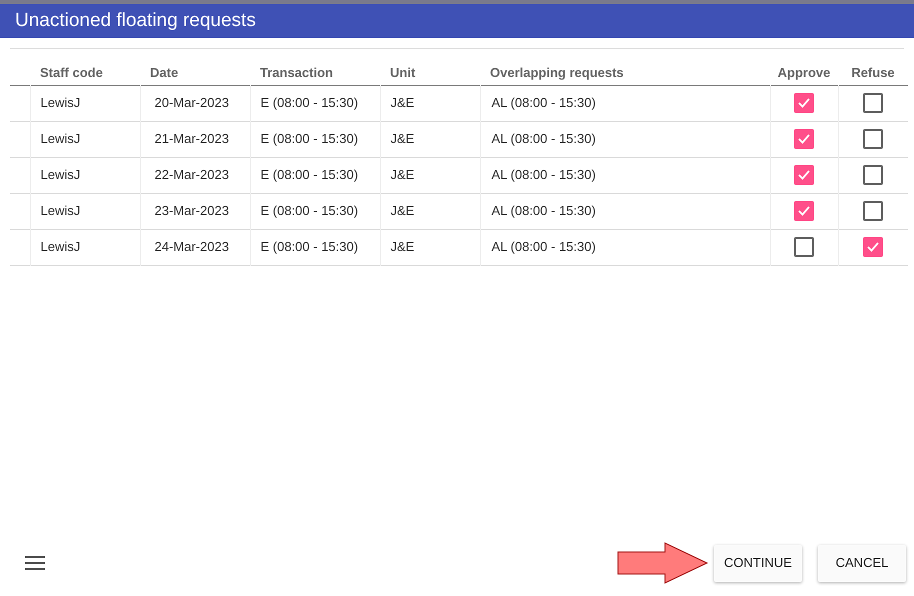  Describe the element at coordinates (191, 138) in the screenshot. I see `table-cell: 21-Mar-2023` at that location.